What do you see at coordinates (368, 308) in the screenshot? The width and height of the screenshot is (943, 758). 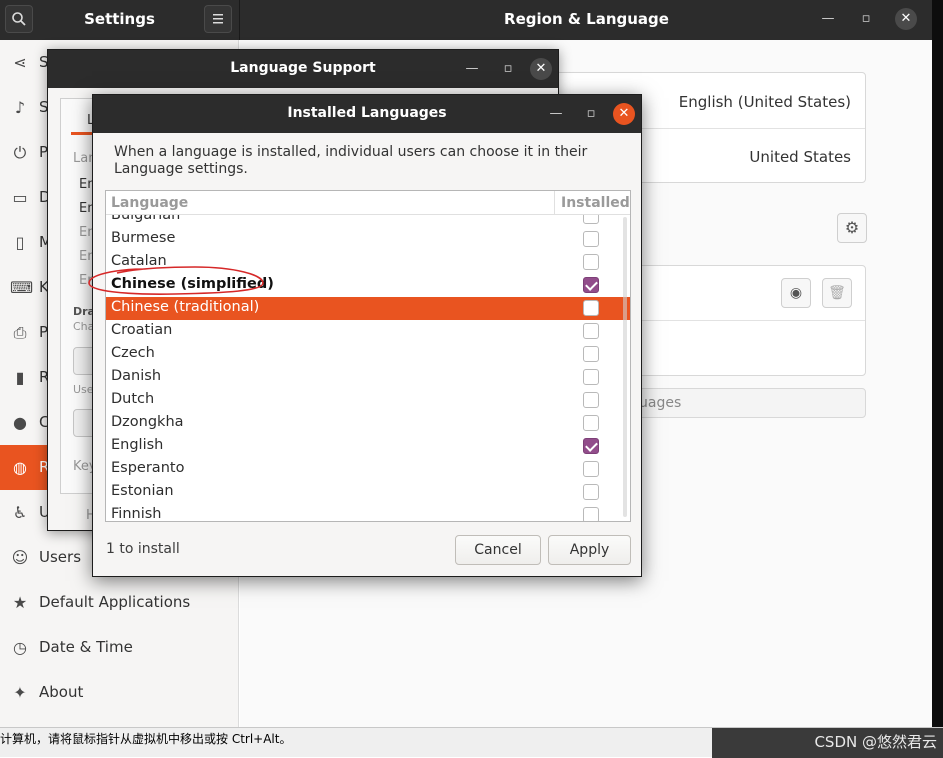 I see `language-row: Chinese (traditional)` at bounding box center [368, 308].